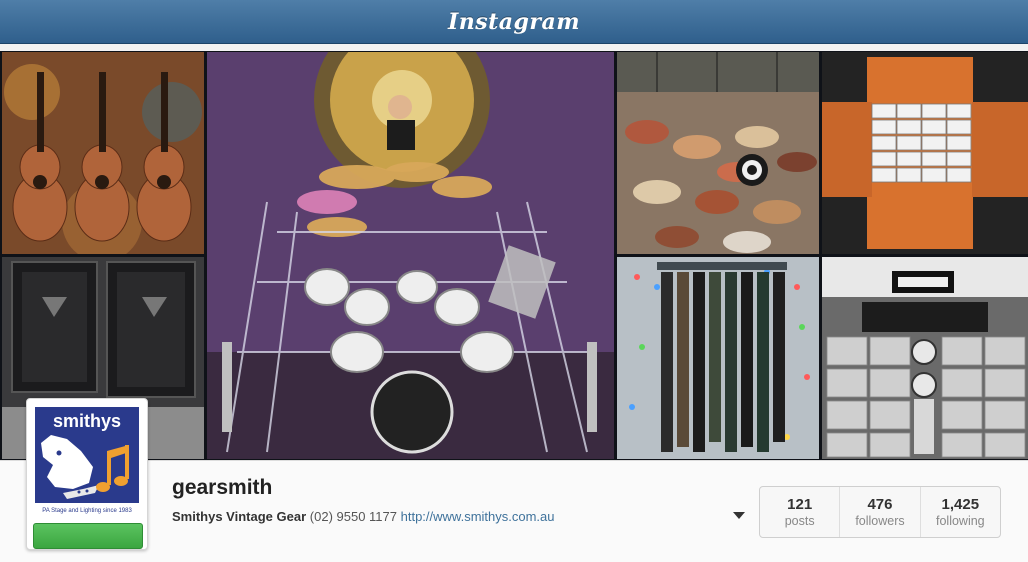 The width and height of the screenshot is (1028, 562). Describe the element at coordinates (87, 511) in the screenshot. I see `avatar-tagline-text: PA Stage and Lighting since 1983` at that location.